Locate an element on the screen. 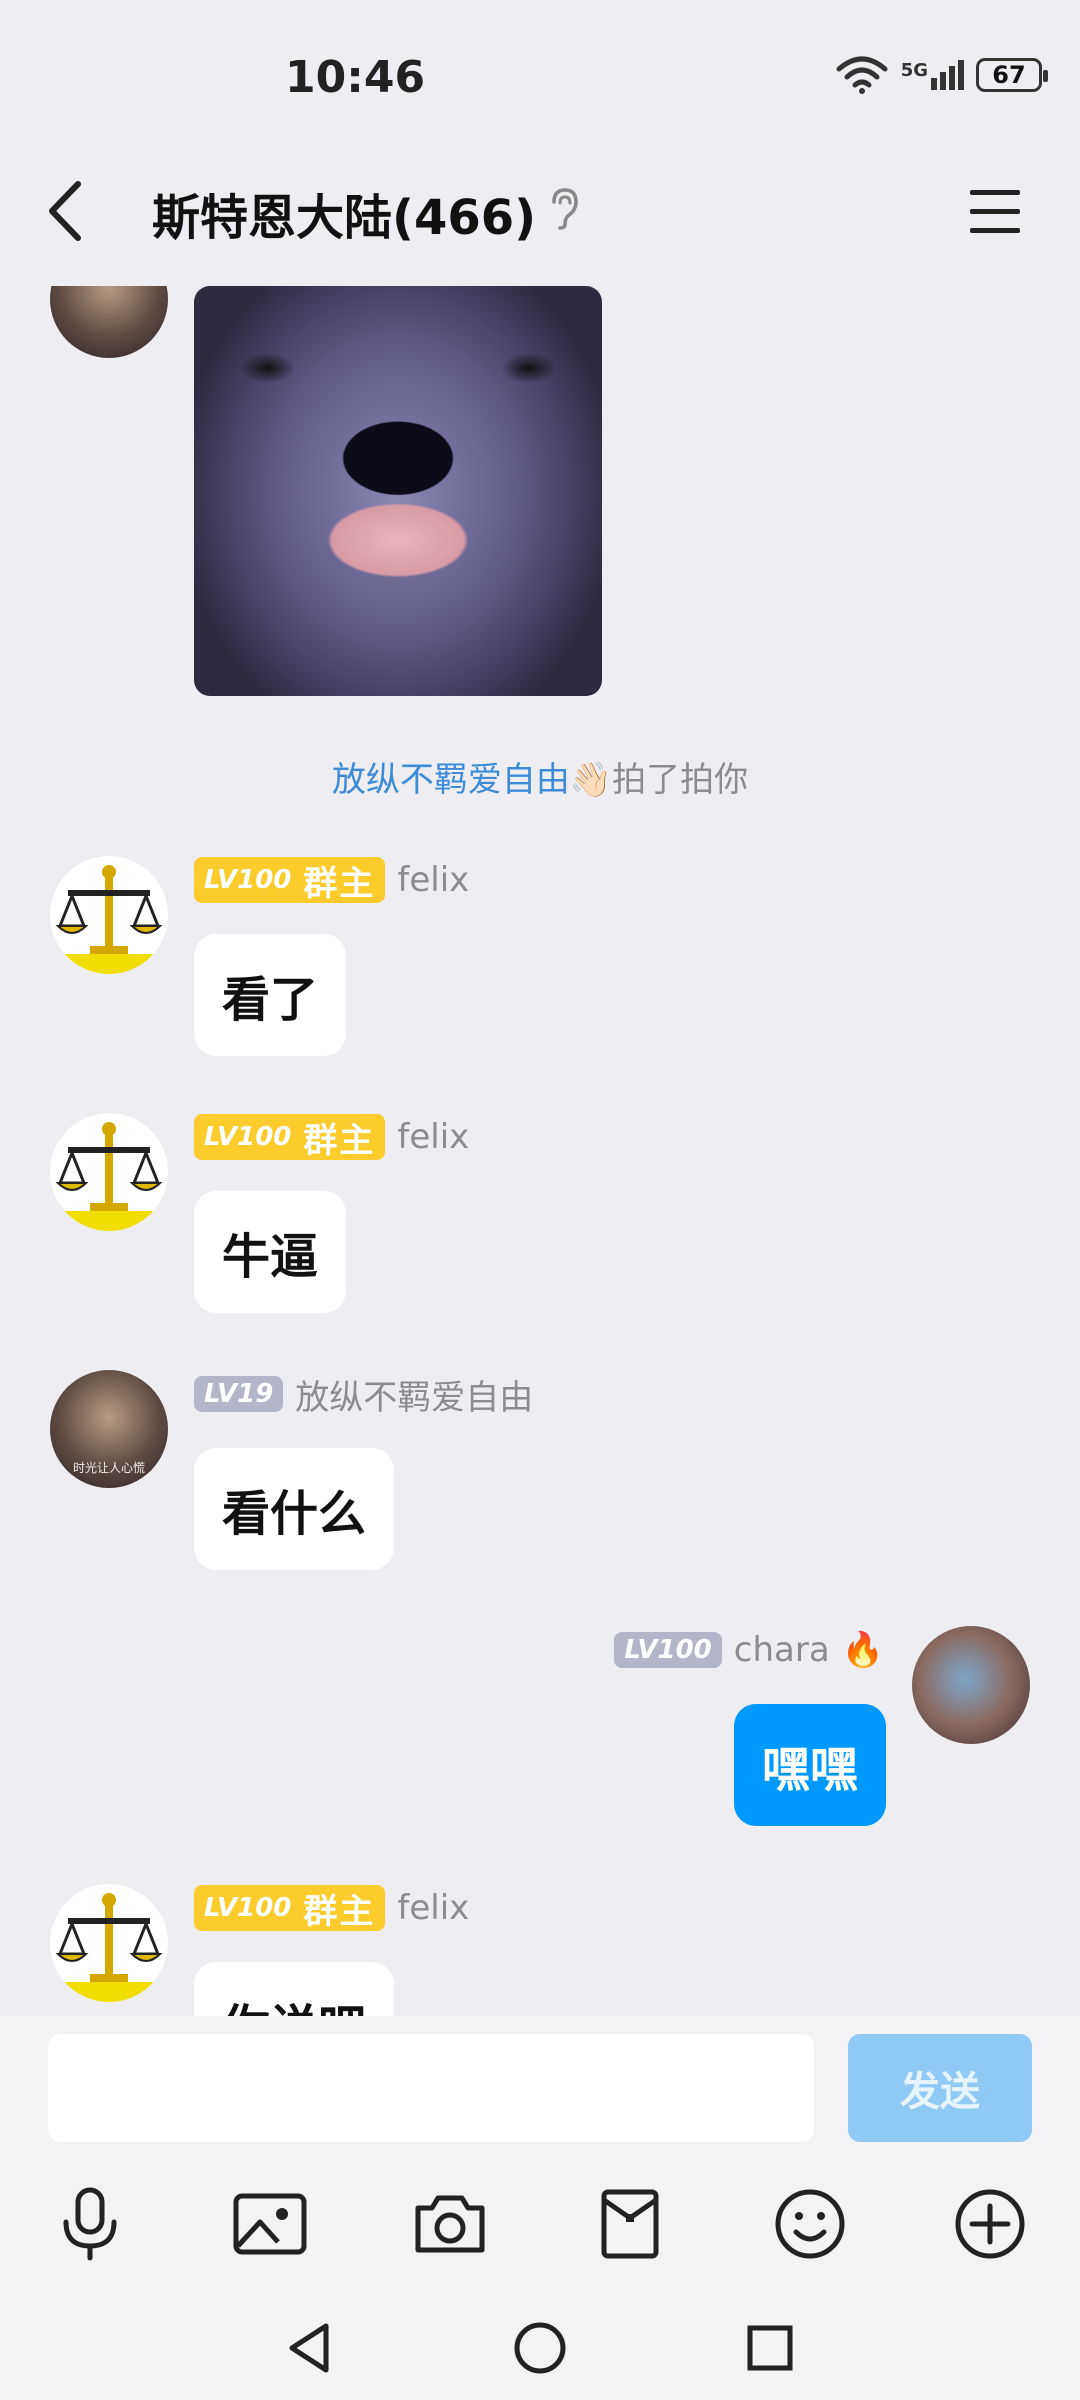 This screenshot has height=2400, width=1080. voice-button is located at coordinates (90, 2224).